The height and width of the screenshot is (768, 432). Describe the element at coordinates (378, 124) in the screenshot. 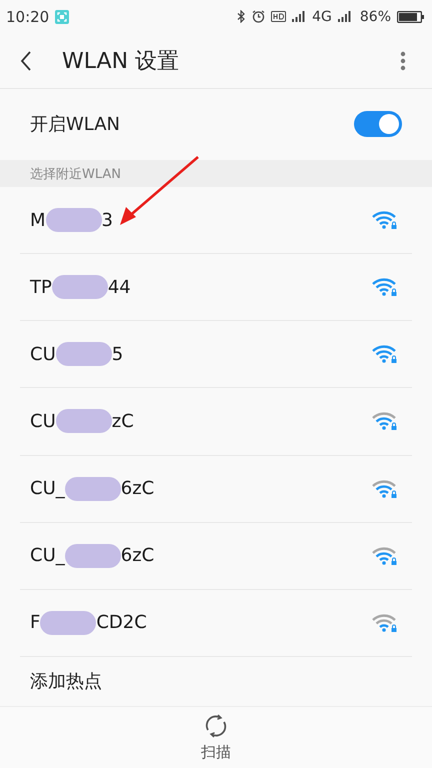

I see `wlan-switch` at that location.